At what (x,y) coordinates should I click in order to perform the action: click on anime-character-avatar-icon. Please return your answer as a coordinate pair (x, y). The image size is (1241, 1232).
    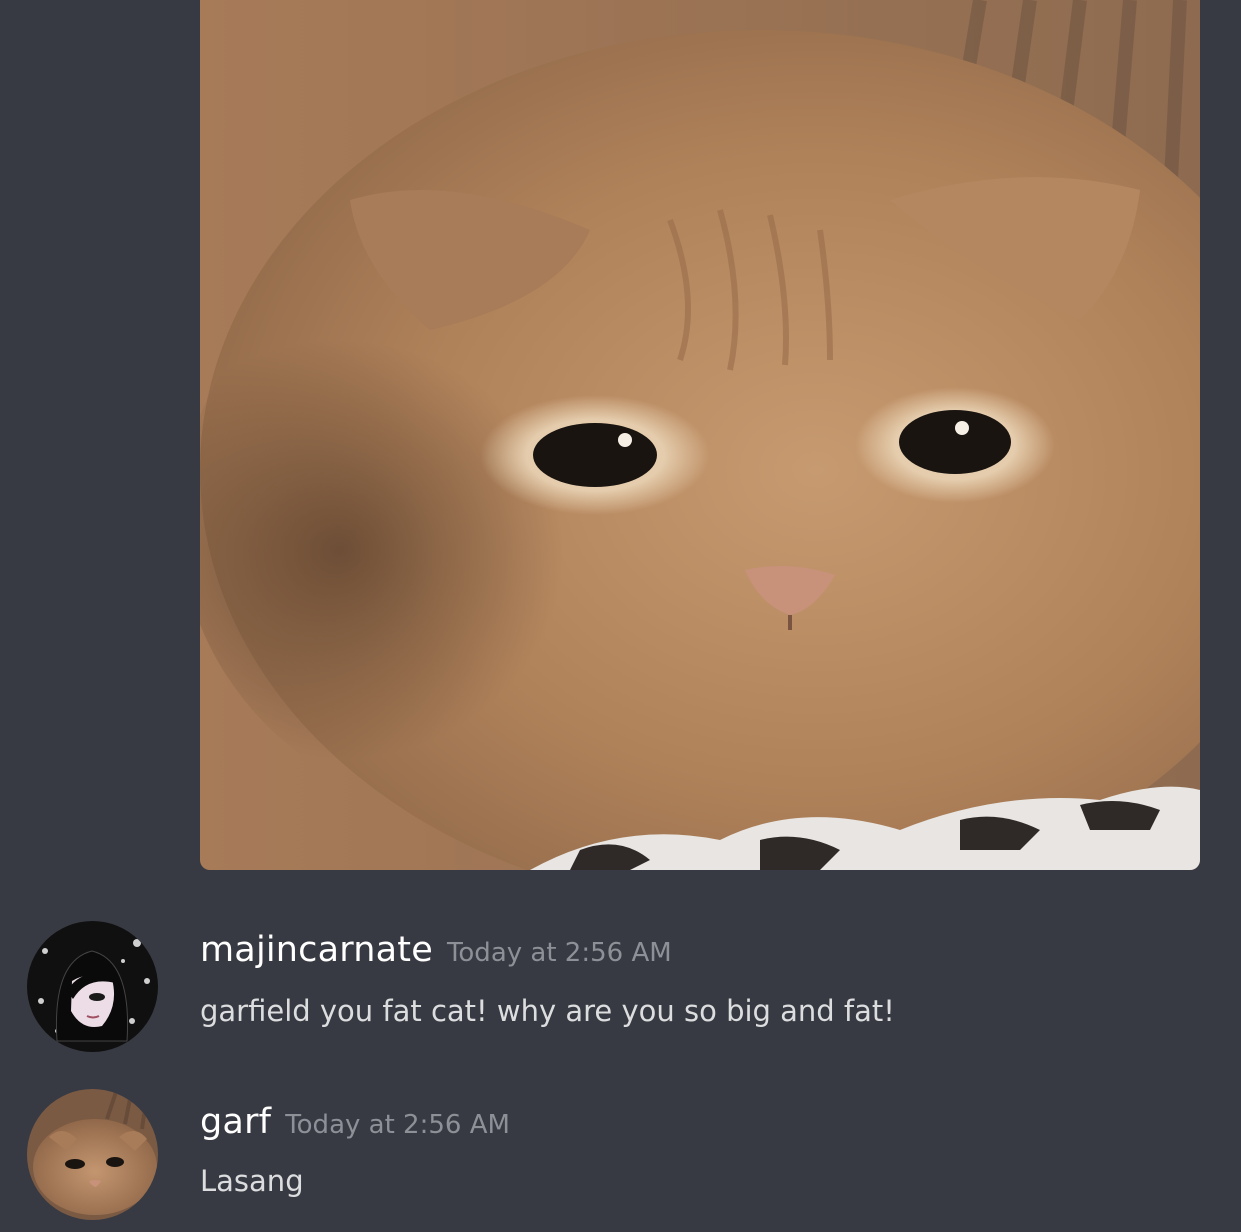
    Looking at the image, I should click on (92, 986).